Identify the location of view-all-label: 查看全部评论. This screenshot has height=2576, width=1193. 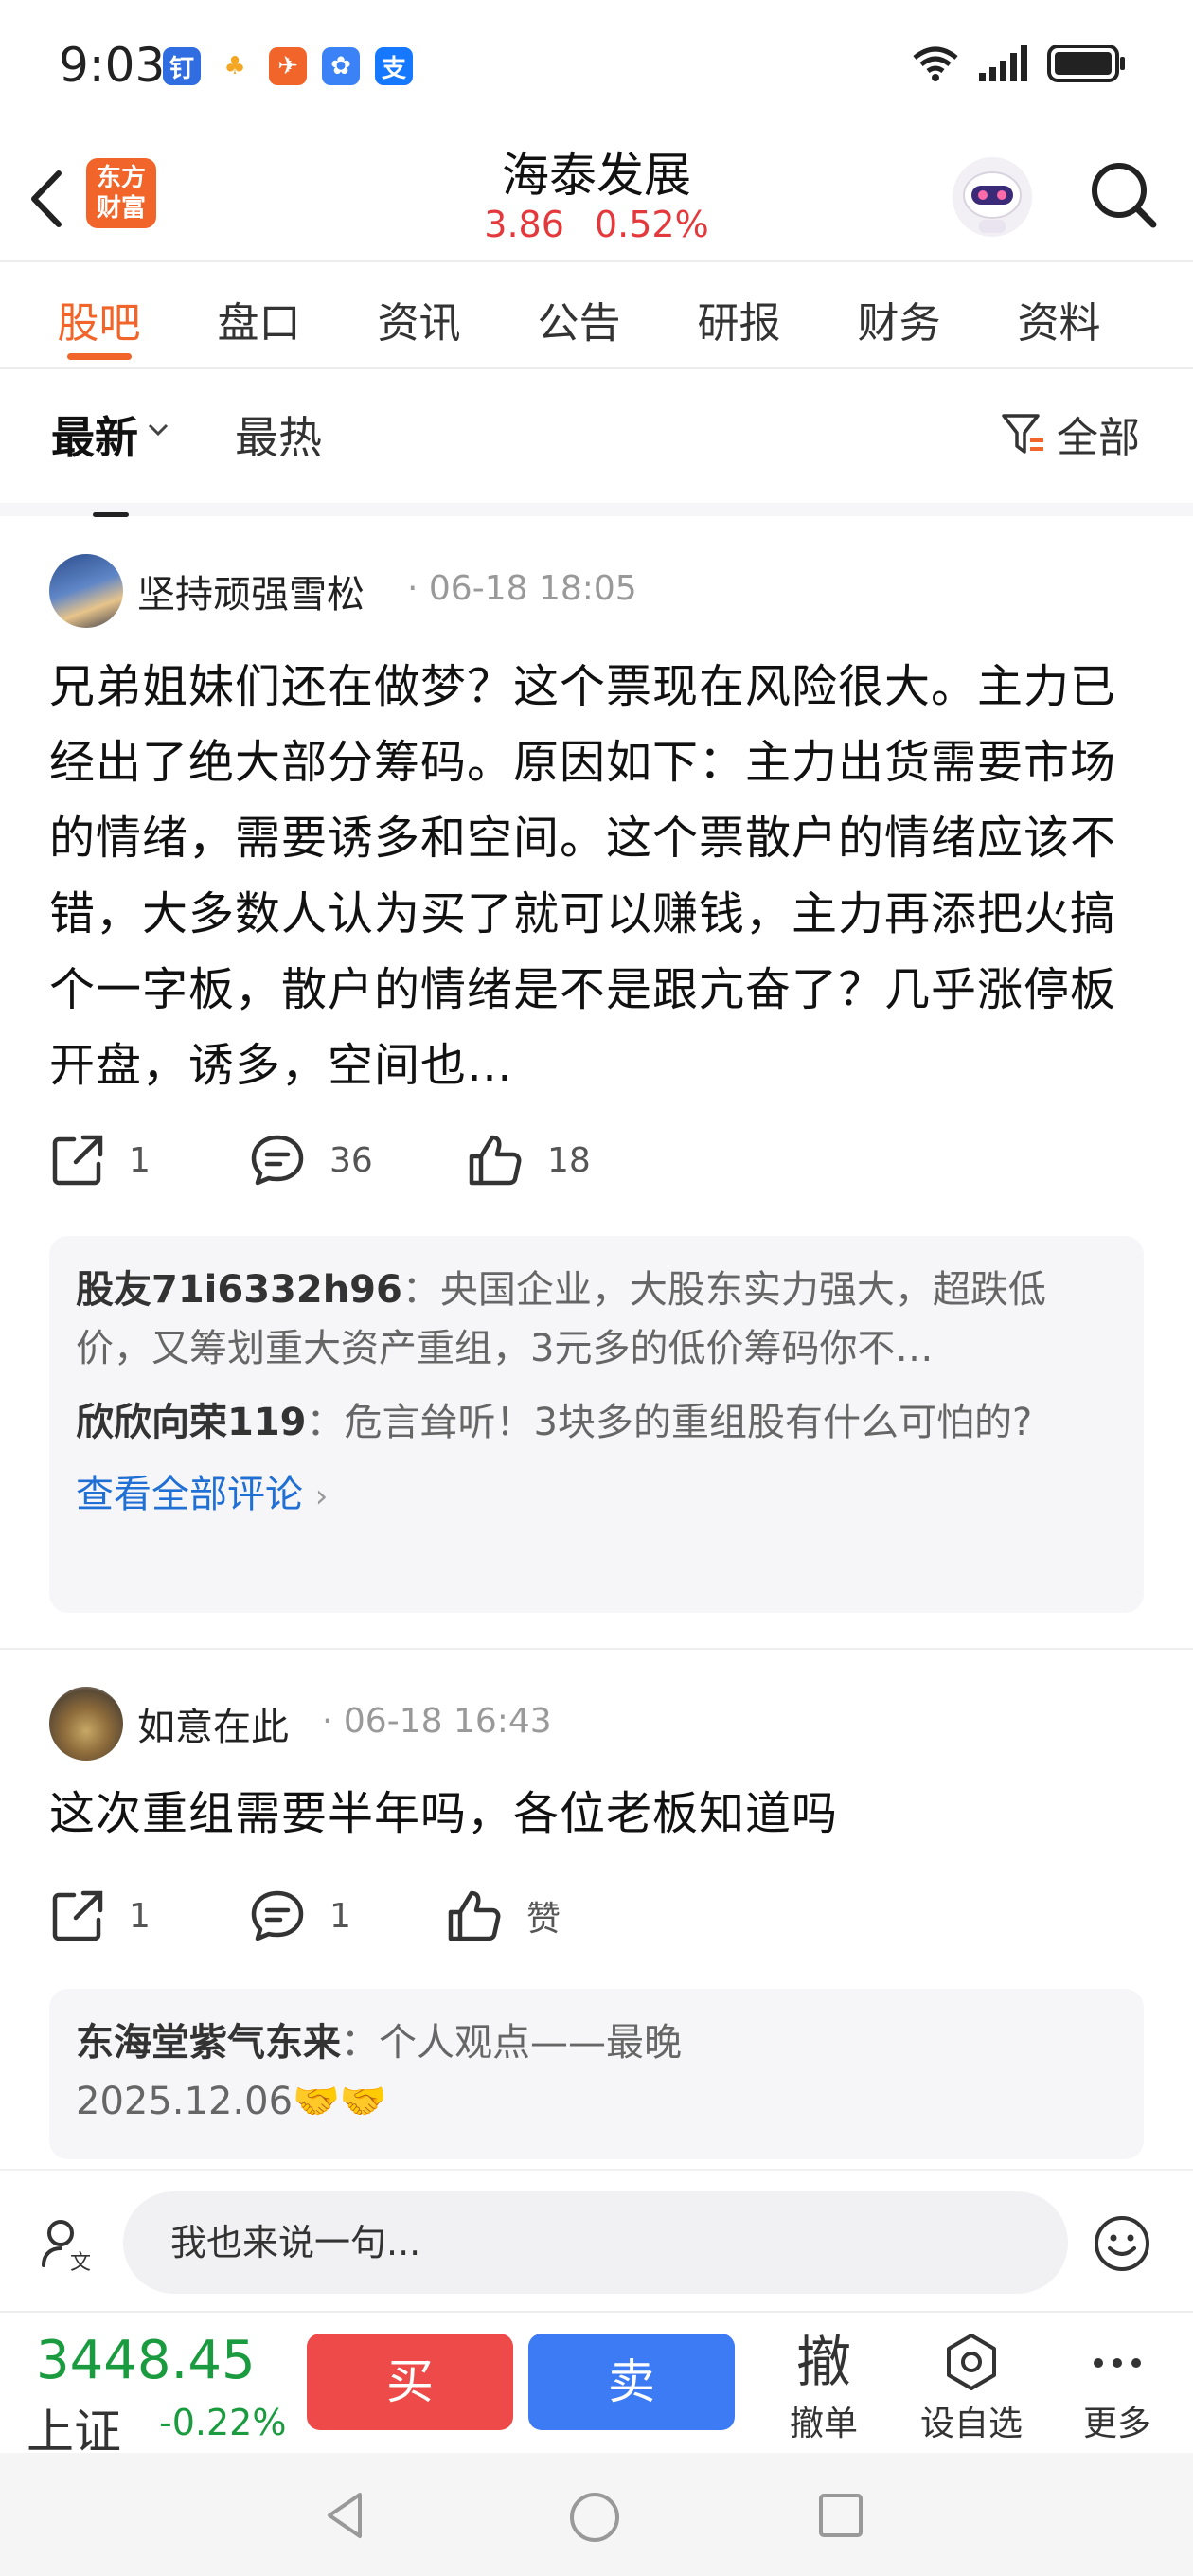
(189, 1494).